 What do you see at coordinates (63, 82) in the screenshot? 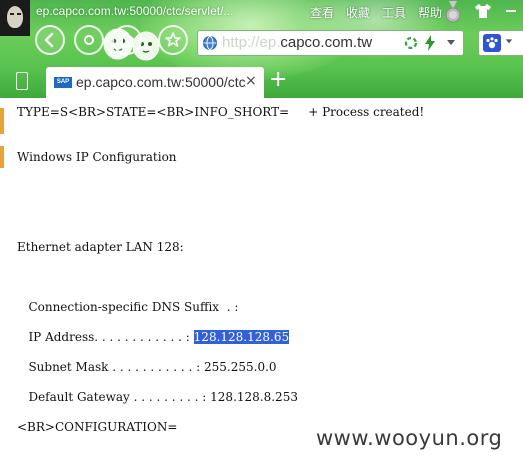
I see `sap-favicon-icon: SAP` at bounding box center [63, 82].